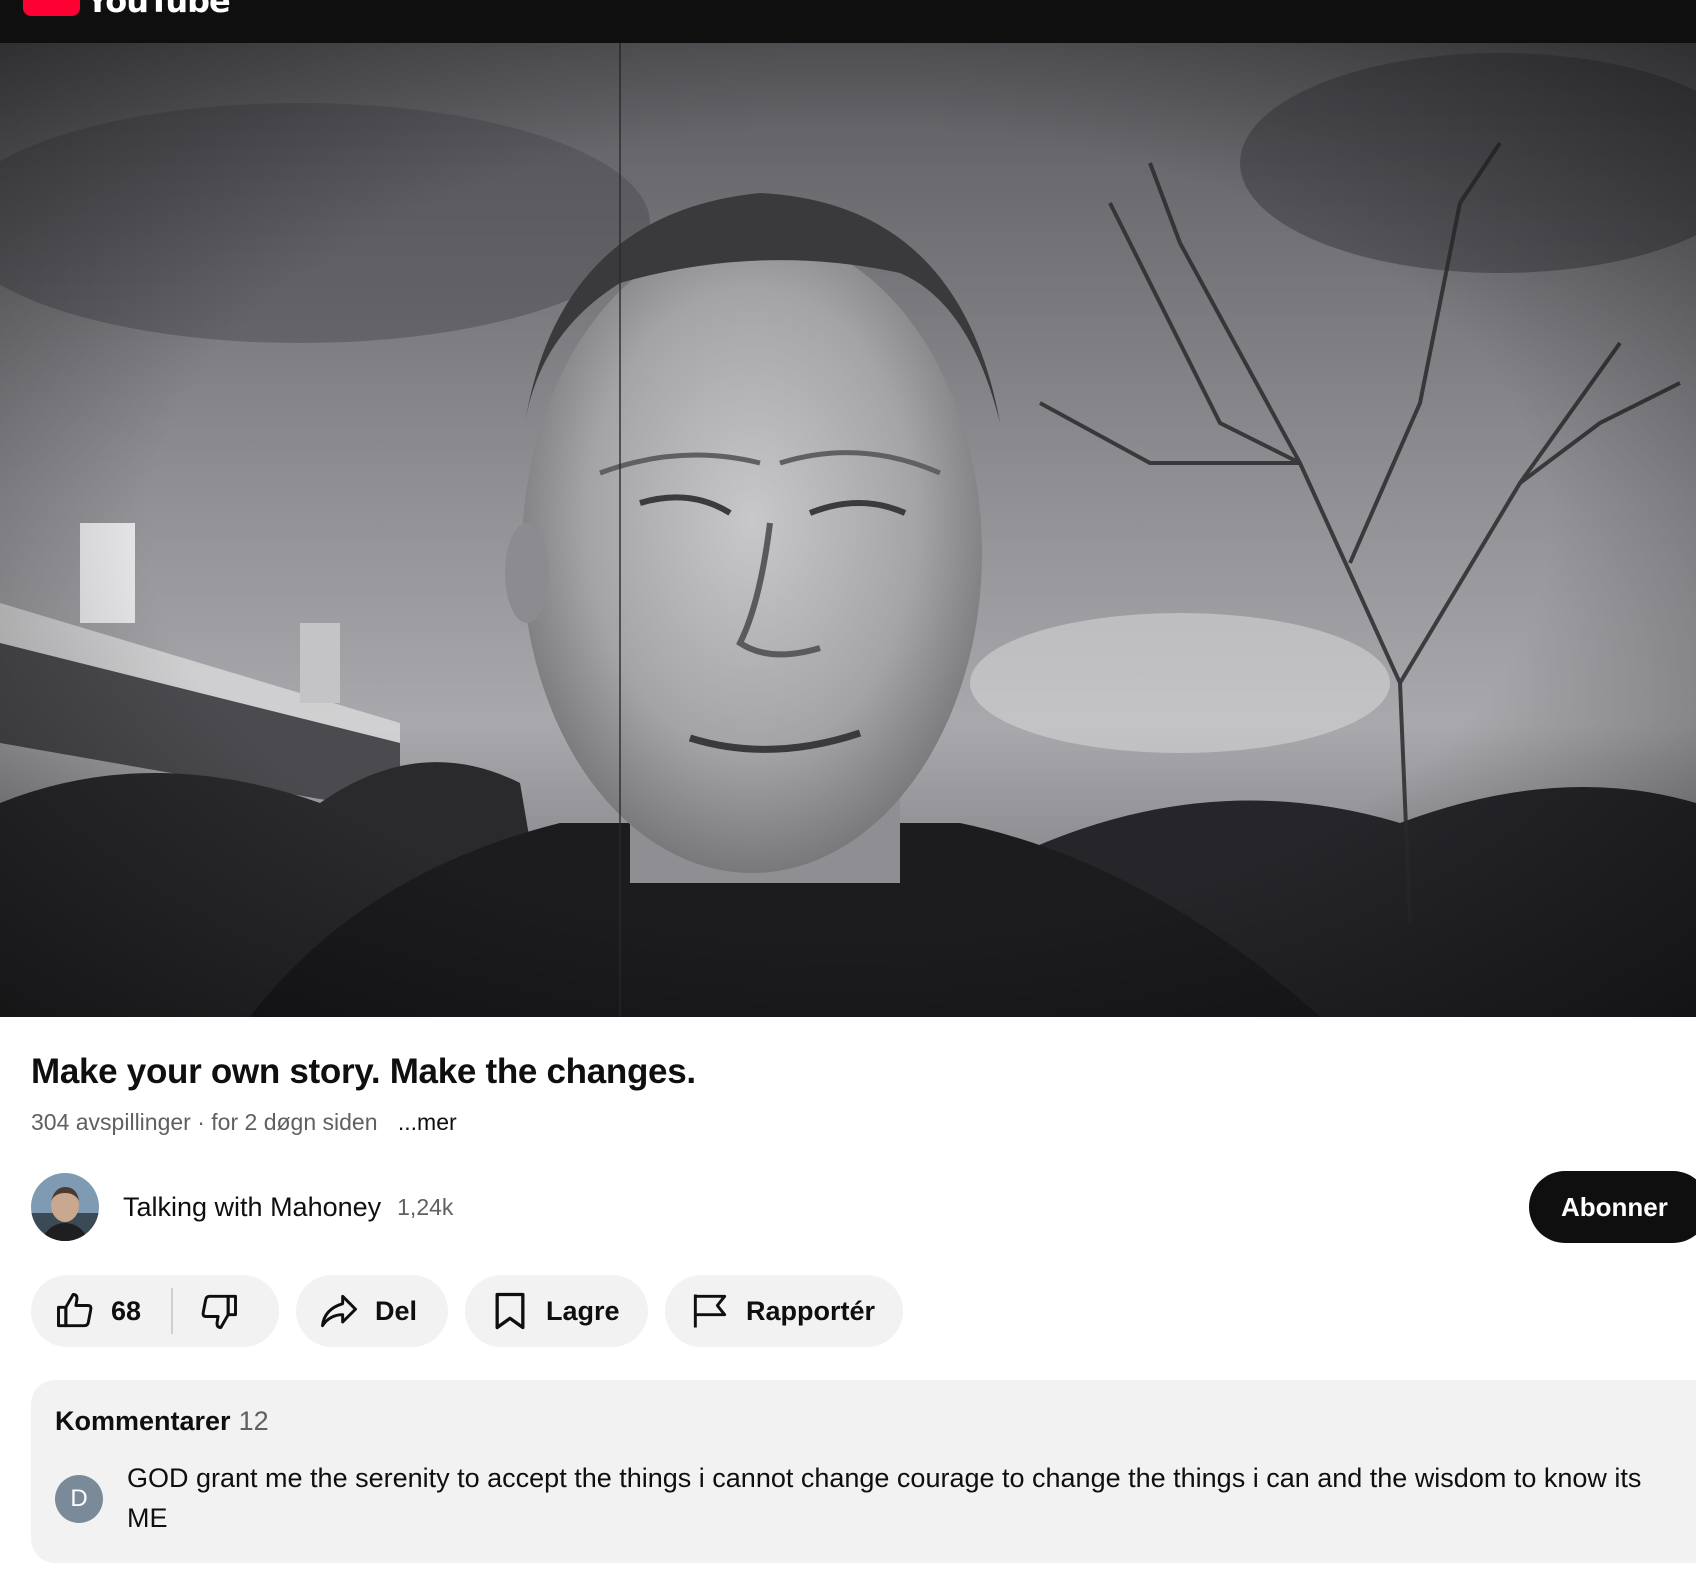  I want to click on youtube-logo: YouTube, so click(127, 10).